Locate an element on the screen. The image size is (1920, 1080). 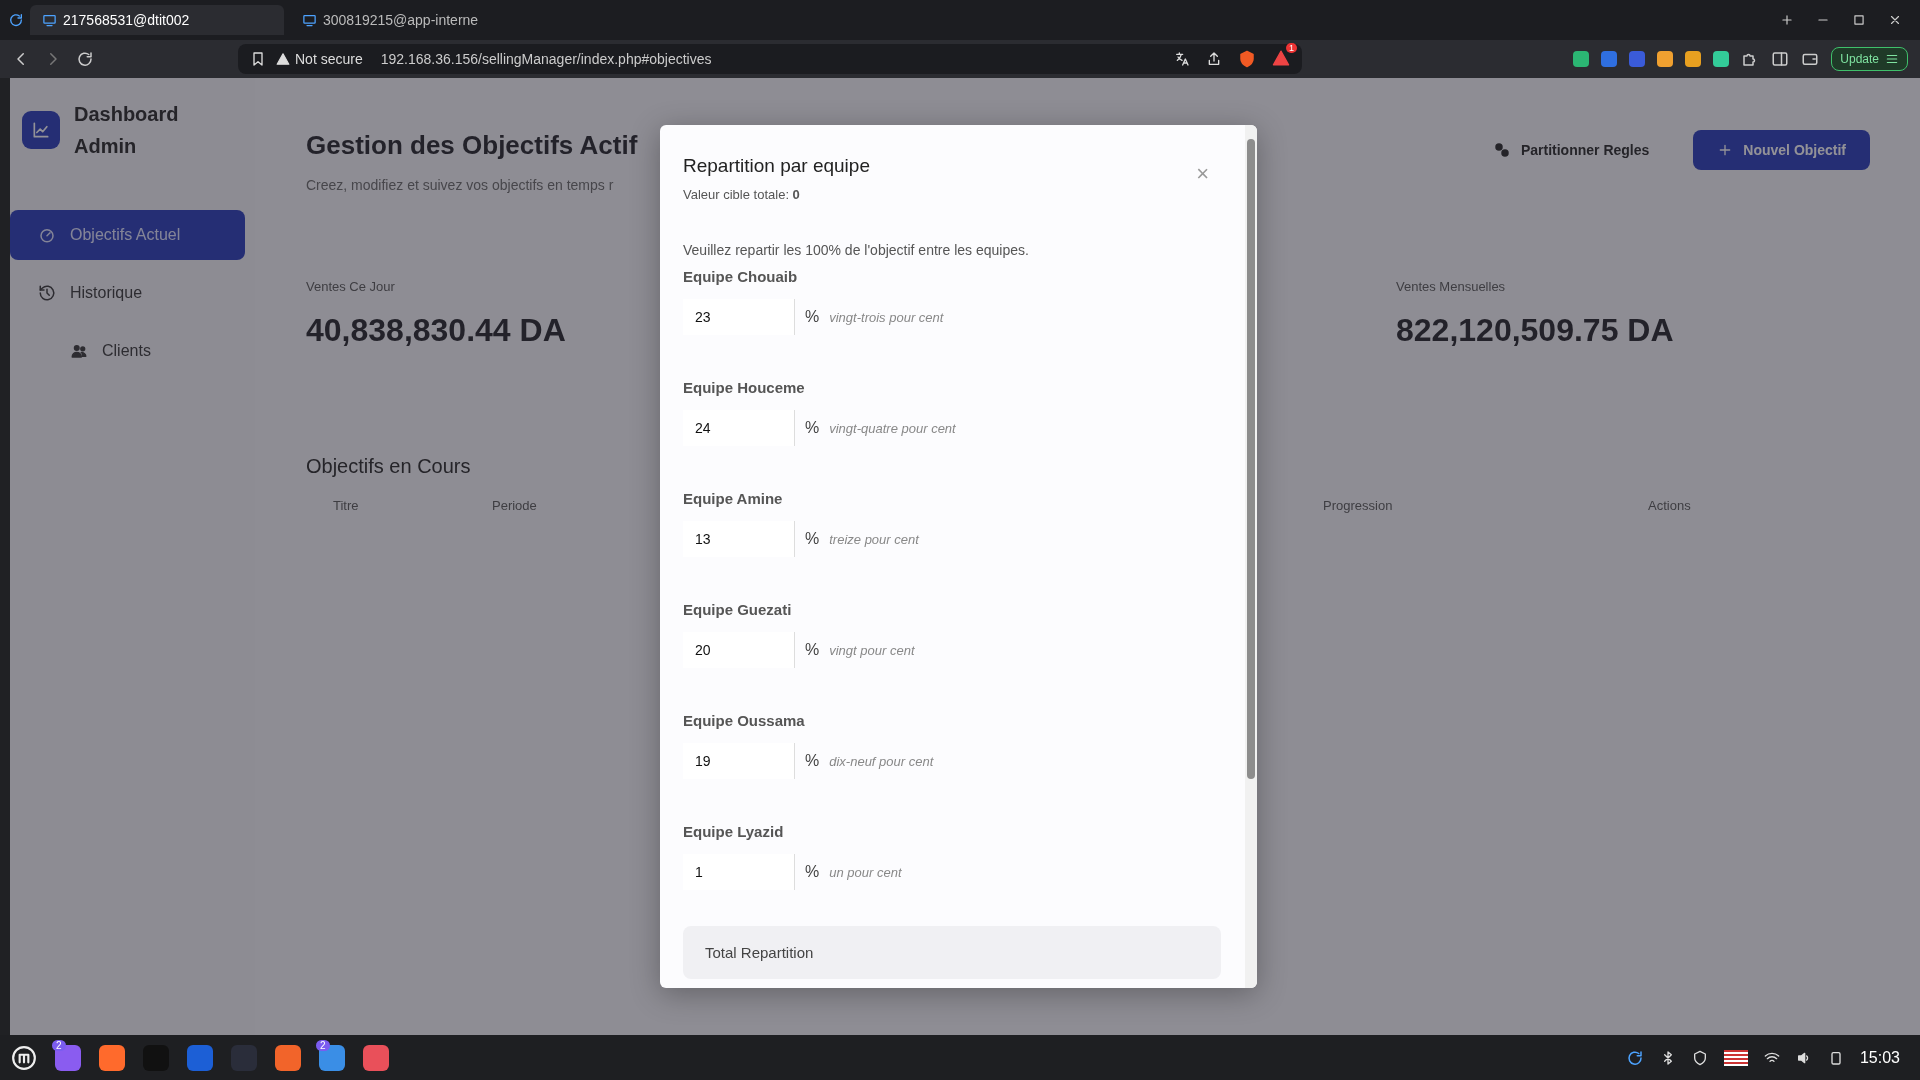
update-button: Update is located at coordinates (1869, 59).